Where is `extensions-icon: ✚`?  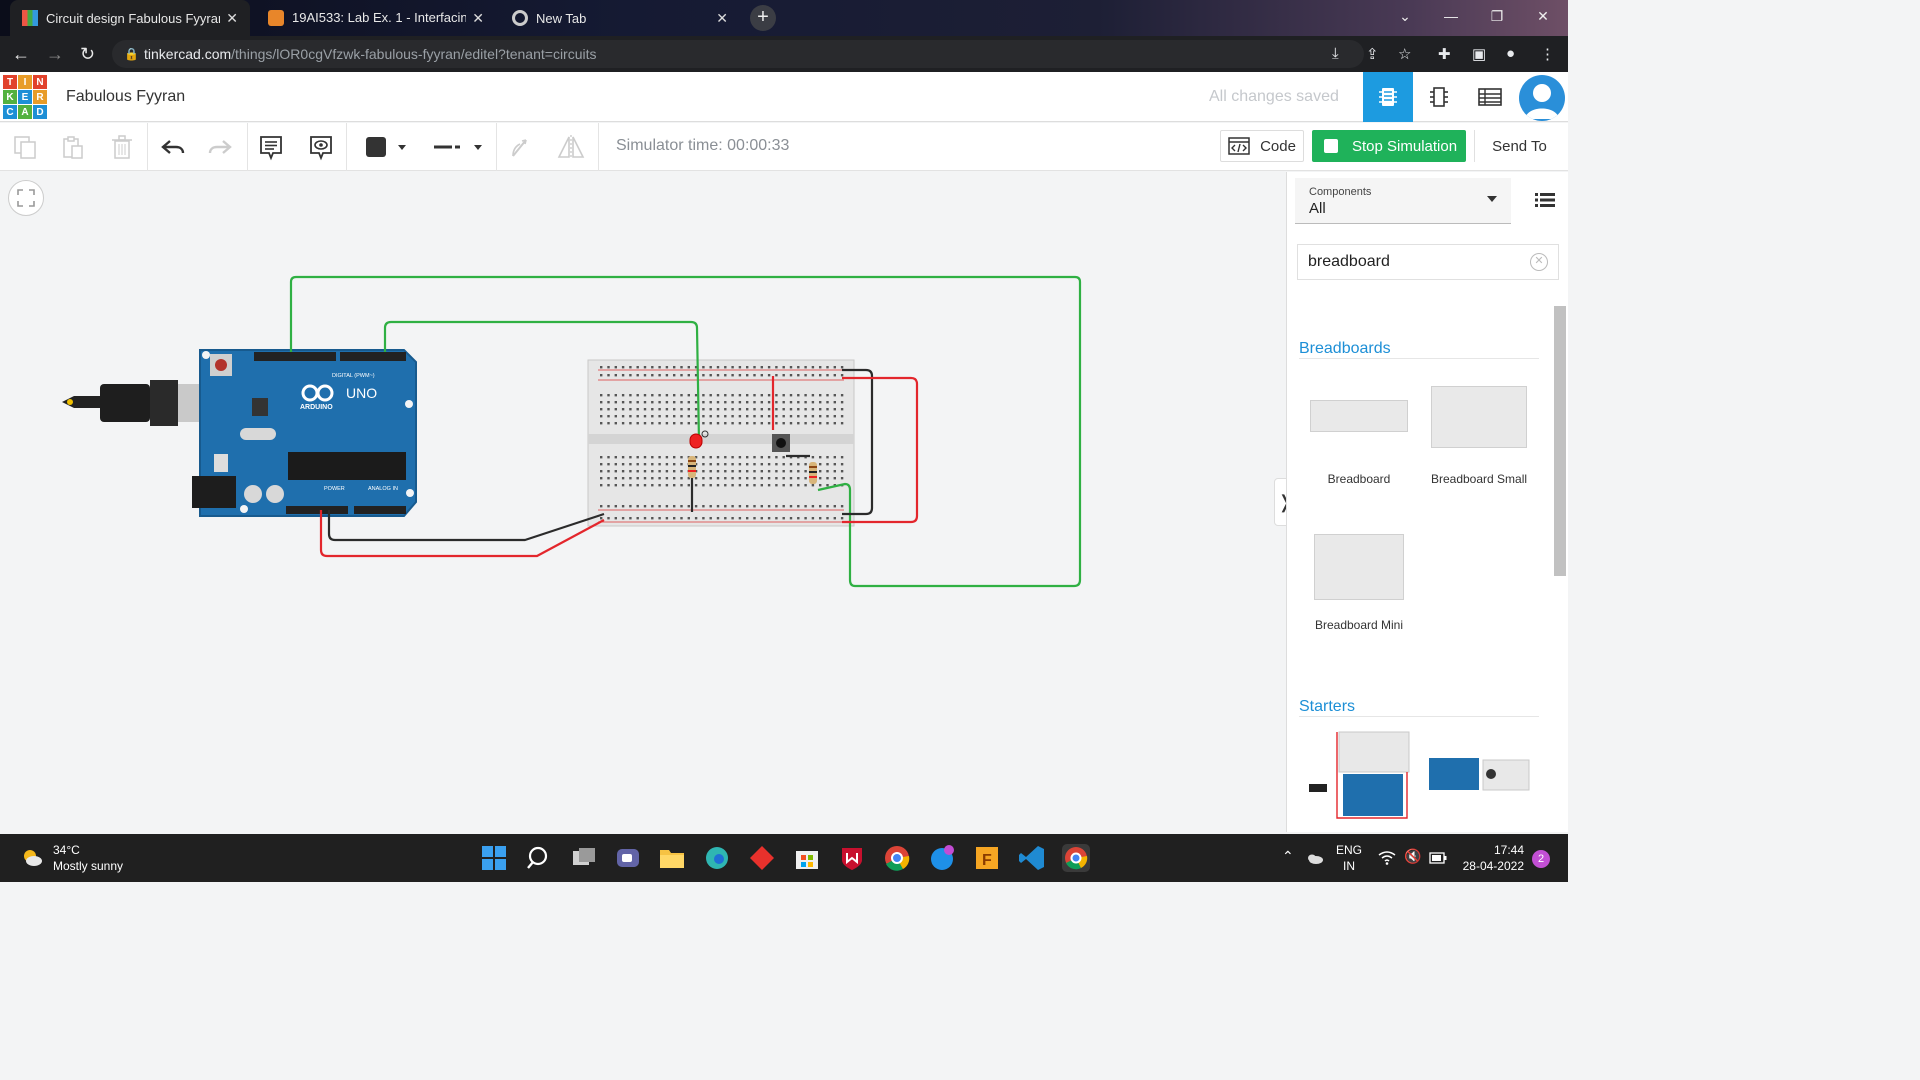
extensions-icon: ✚ is located at coordinates (1444, 54).